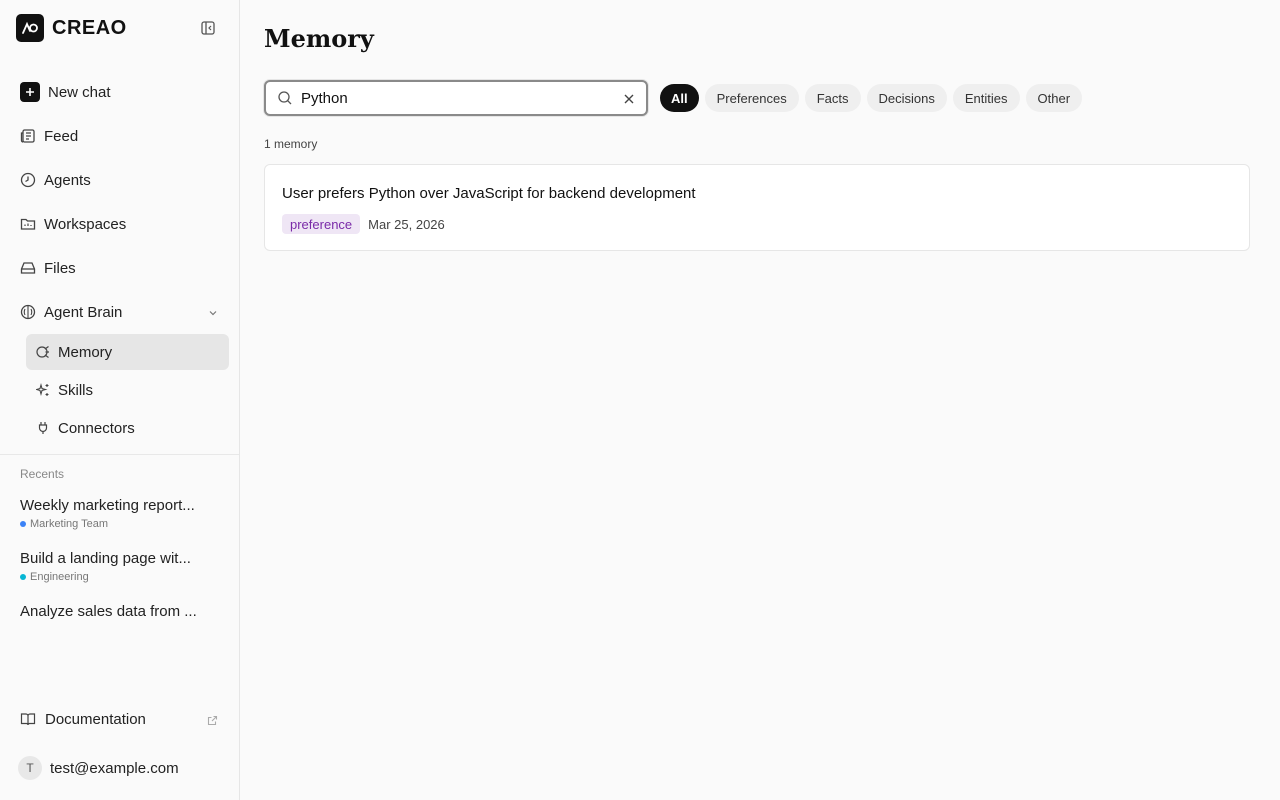 This screenshot has width=1280, height=800. I want to click on nav-item-agents: Agents, so click(124, 180).